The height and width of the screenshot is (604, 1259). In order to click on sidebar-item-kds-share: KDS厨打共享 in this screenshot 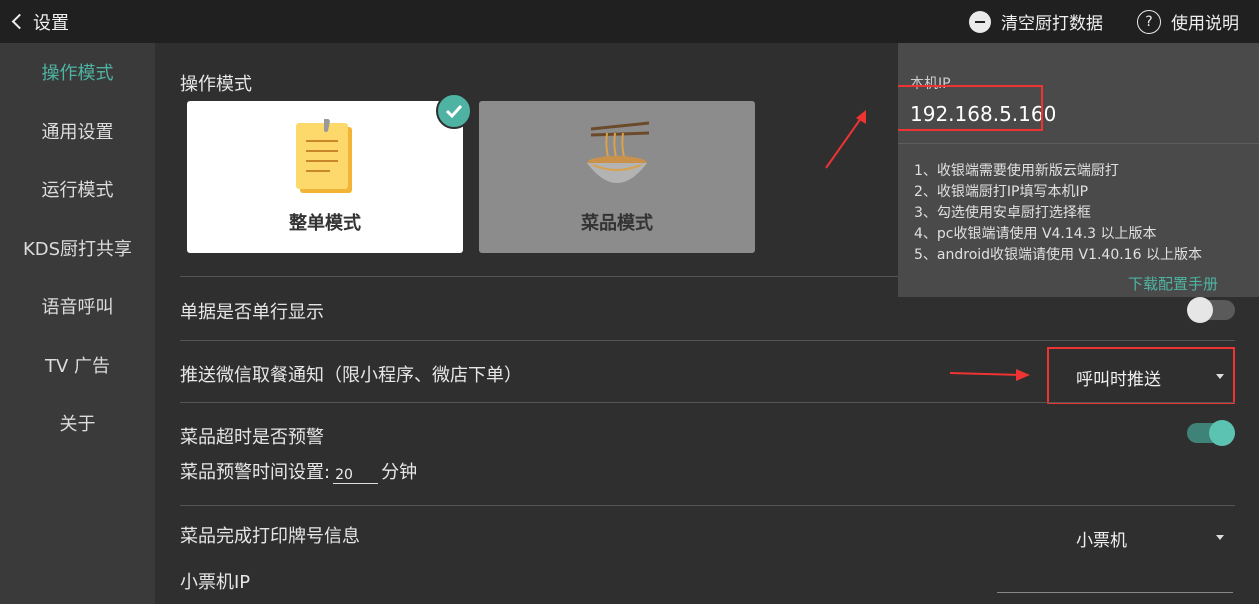, I will do `click(77, 248)`.